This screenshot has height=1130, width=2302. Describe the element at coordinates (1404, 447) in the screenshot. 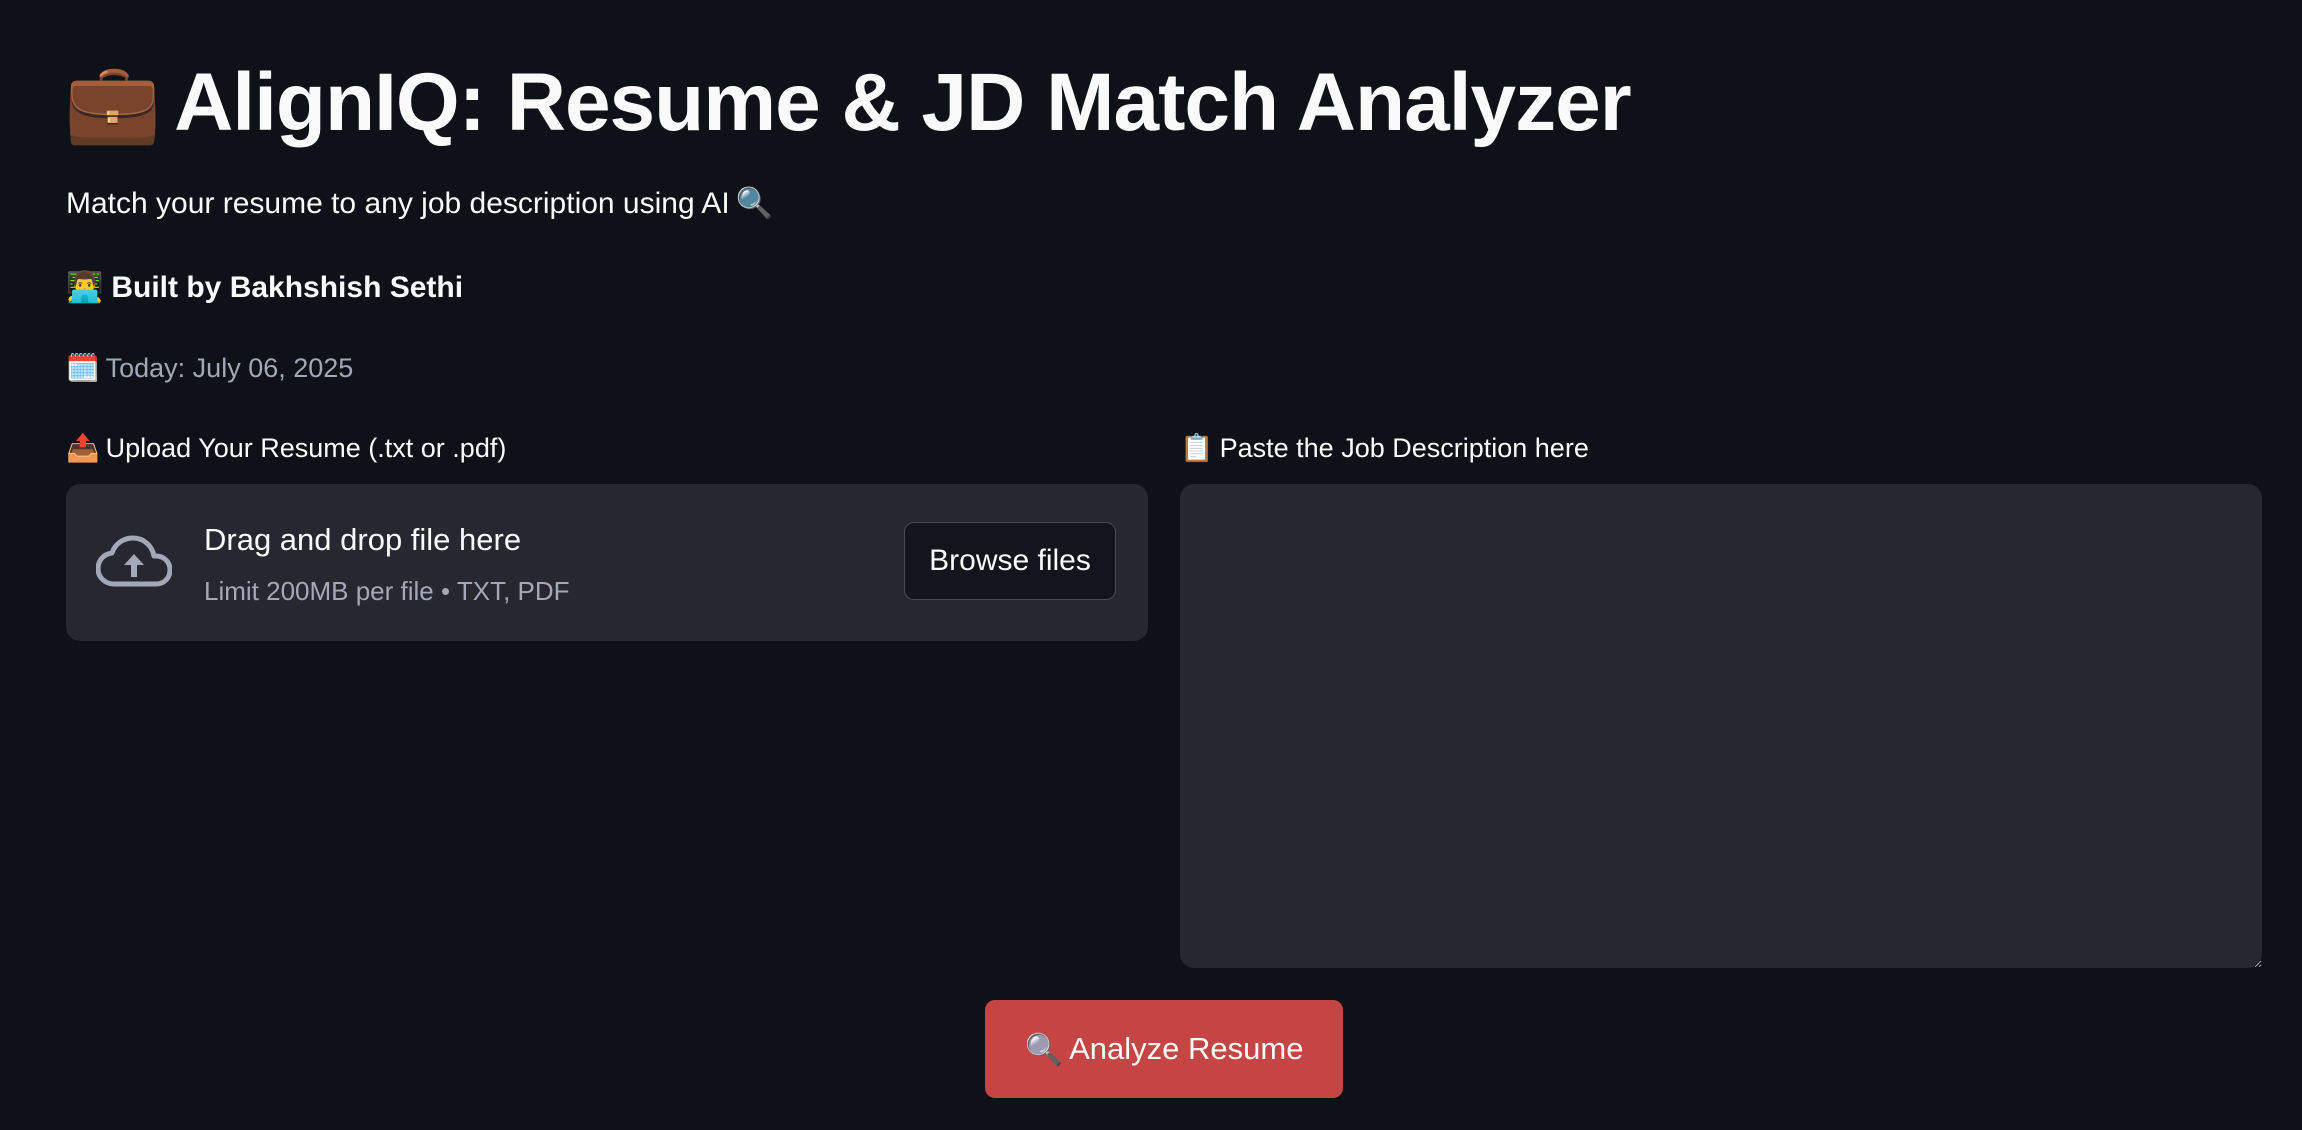

I see `job-description-label-text: Paste the Job Description here` at that location.